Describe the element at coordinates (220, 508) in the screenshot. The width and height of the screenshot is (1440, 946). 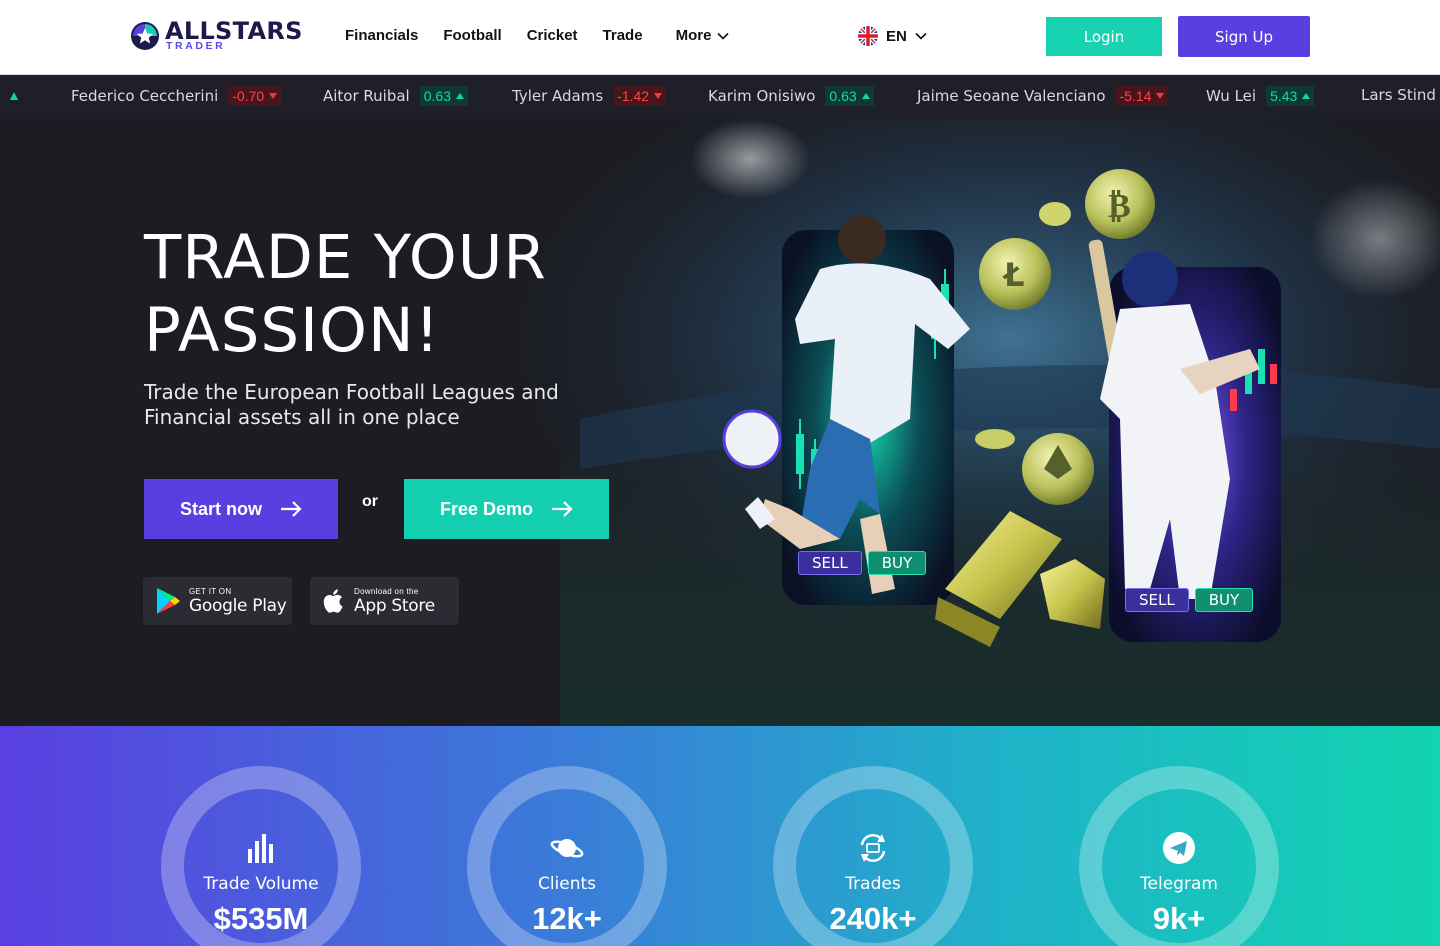
I see `start-now-label: Start now` at that location.